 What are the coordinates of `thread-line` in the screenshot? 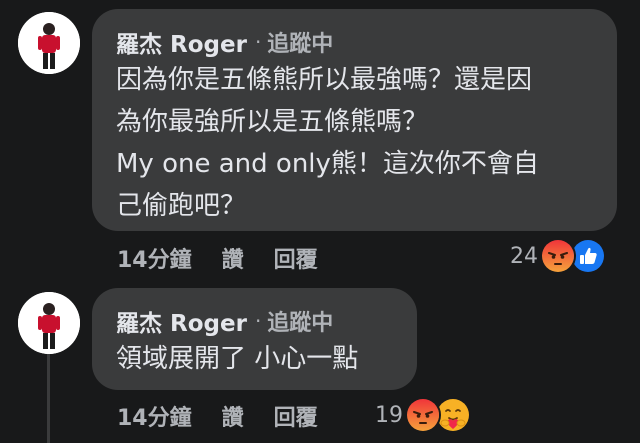 It's located at (48, 396).